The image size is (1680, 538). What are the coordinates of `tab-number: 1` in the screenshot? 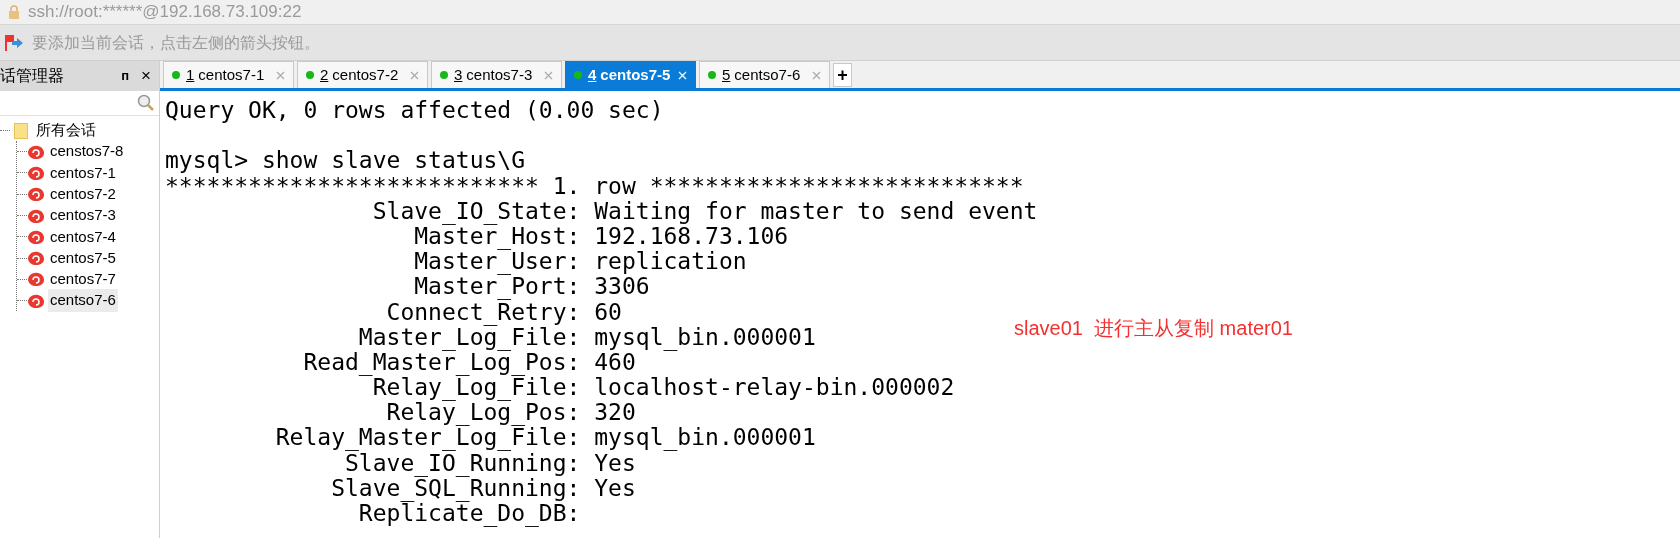 It's located at (190, 74).